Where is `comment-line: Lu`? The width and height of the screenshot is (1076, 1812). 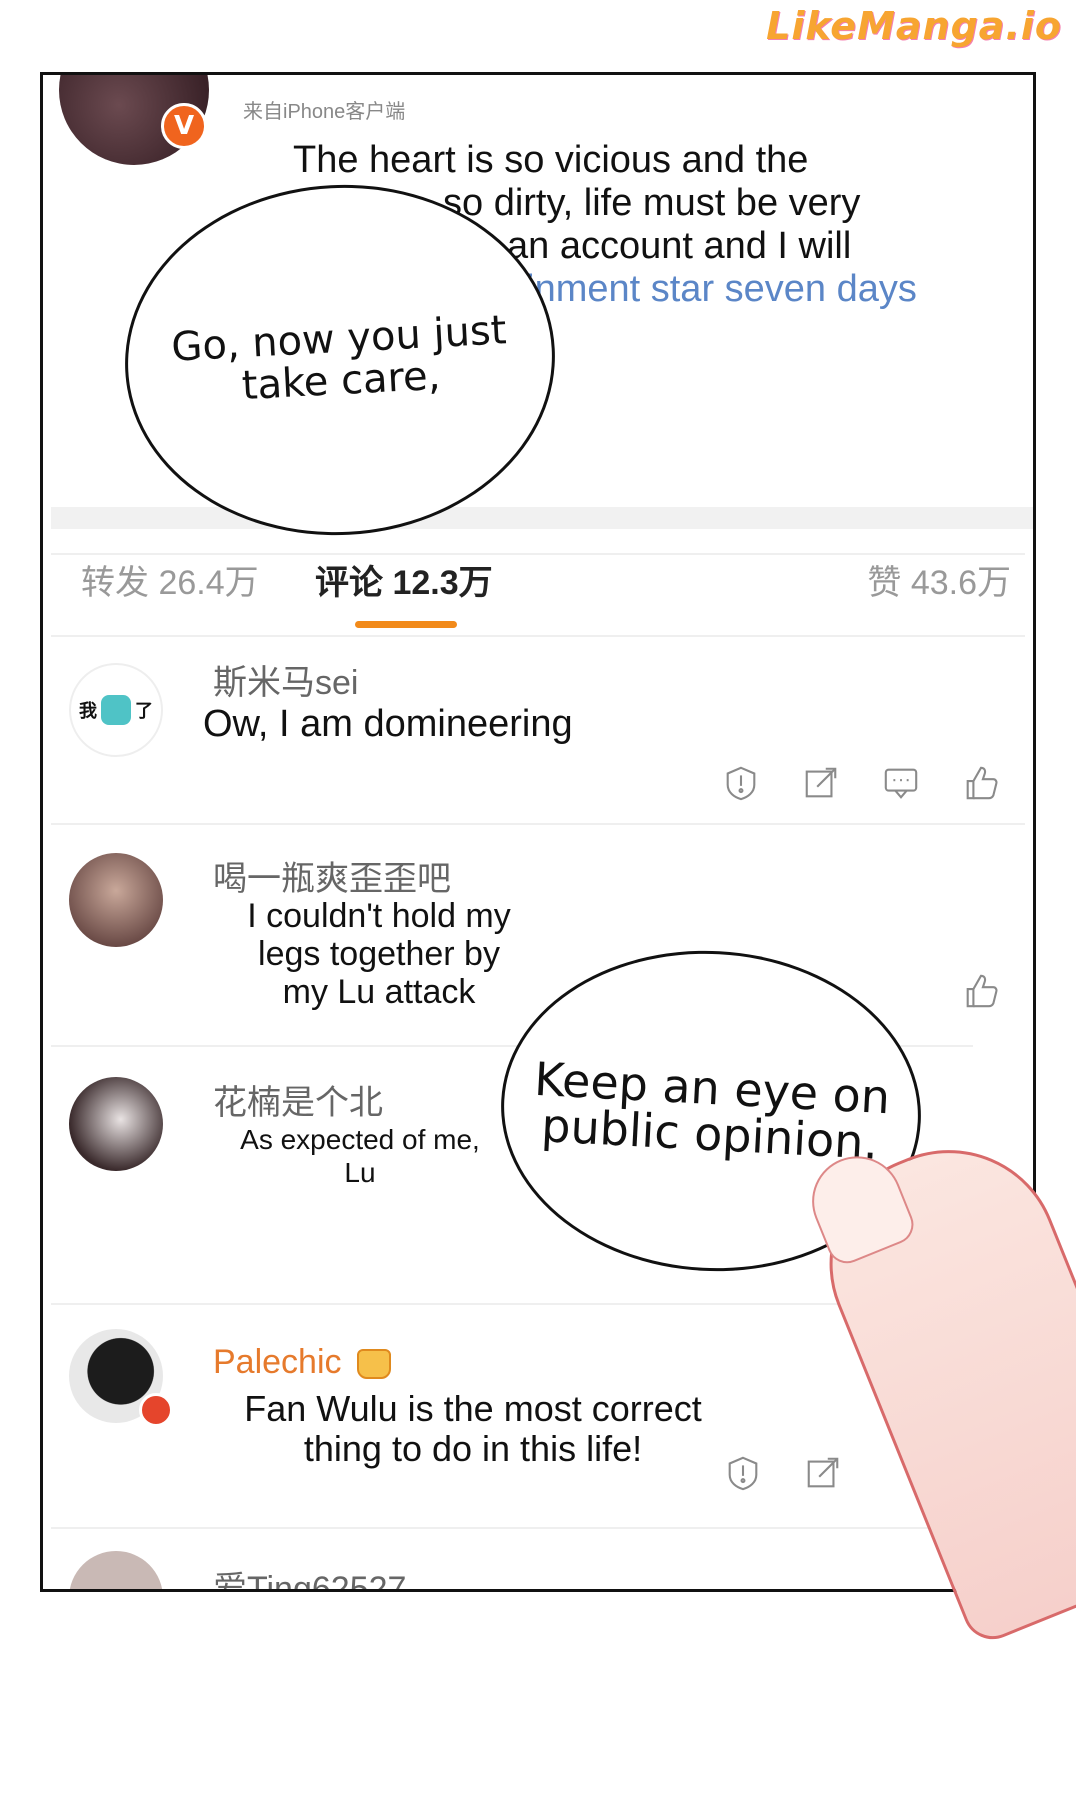
comment-line: Lu is located at coordinates (360, 1172).